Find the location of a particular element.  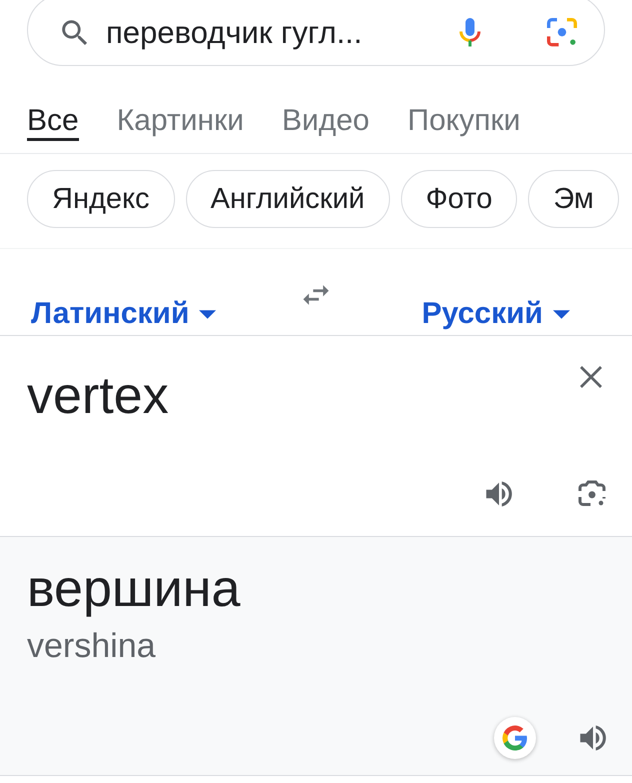

filter-chip: Яндекс is located at coordinates (101, 199).